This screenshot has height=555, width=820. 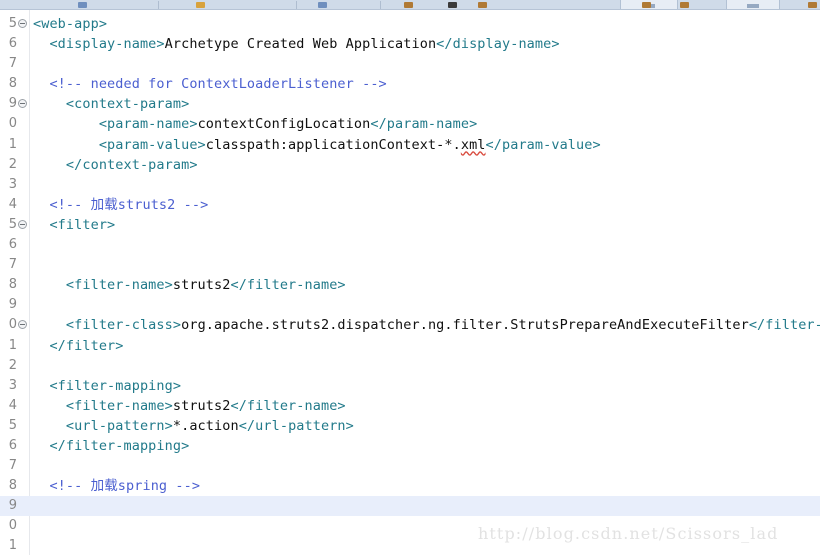 I want to click on line-number: 4, so click(x=12, y=405).